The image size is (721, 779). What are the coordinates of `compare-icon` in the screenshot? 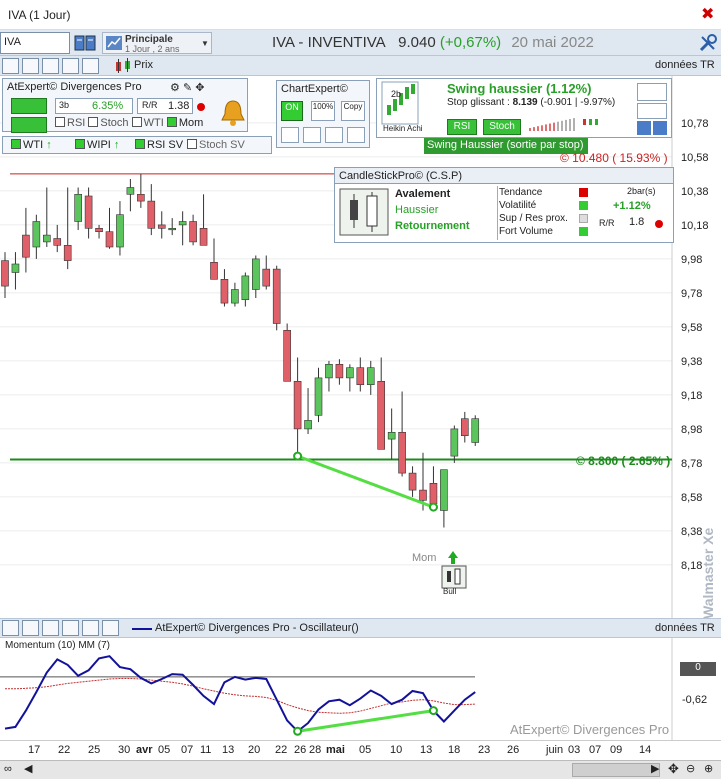 It's located at (660, 128).